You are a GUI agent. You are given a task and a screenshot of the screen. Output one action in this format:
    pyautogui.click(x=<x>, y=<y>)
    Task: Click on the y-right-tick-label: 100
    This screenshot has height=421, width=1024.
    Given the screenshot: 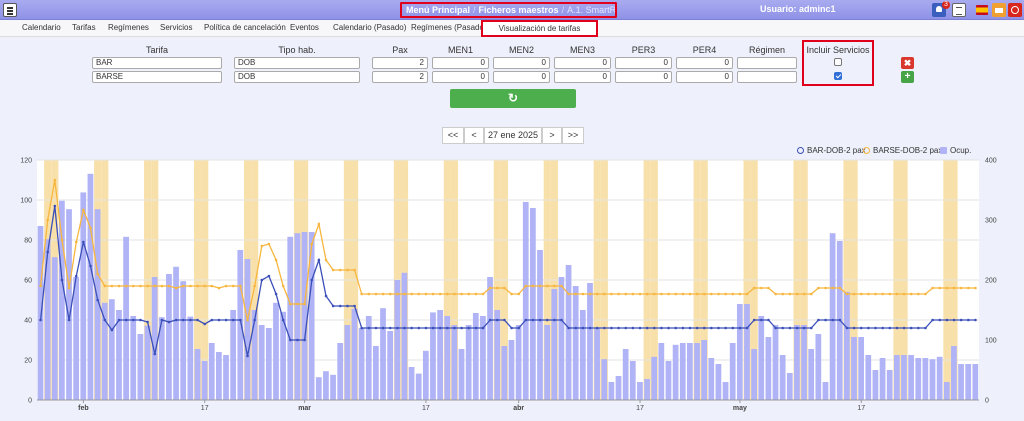 What is the action you would take?
    pyautogui.click(x=991, y=341)
    